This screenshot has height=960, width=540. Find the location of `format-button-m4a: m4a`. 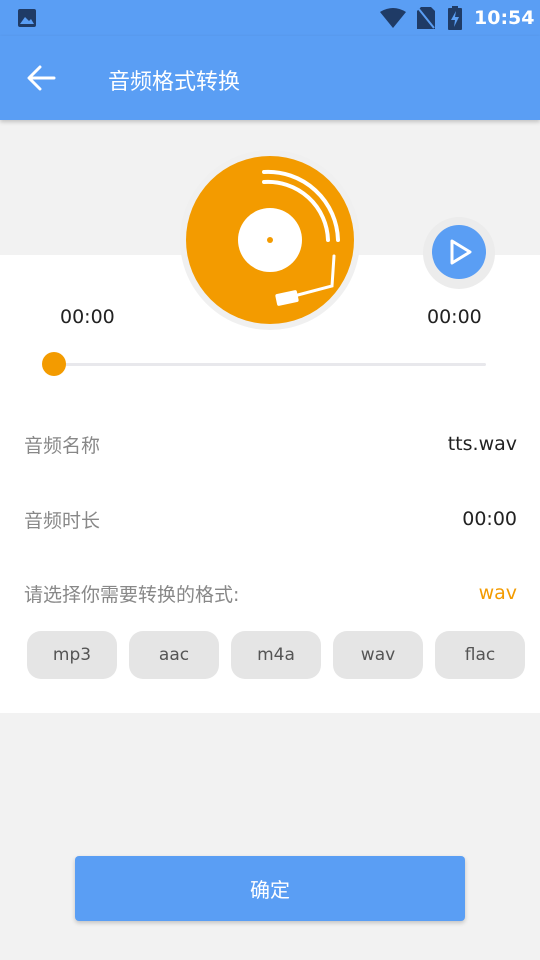

format-button-m4a: m4a is located at coordinates (276, 655).